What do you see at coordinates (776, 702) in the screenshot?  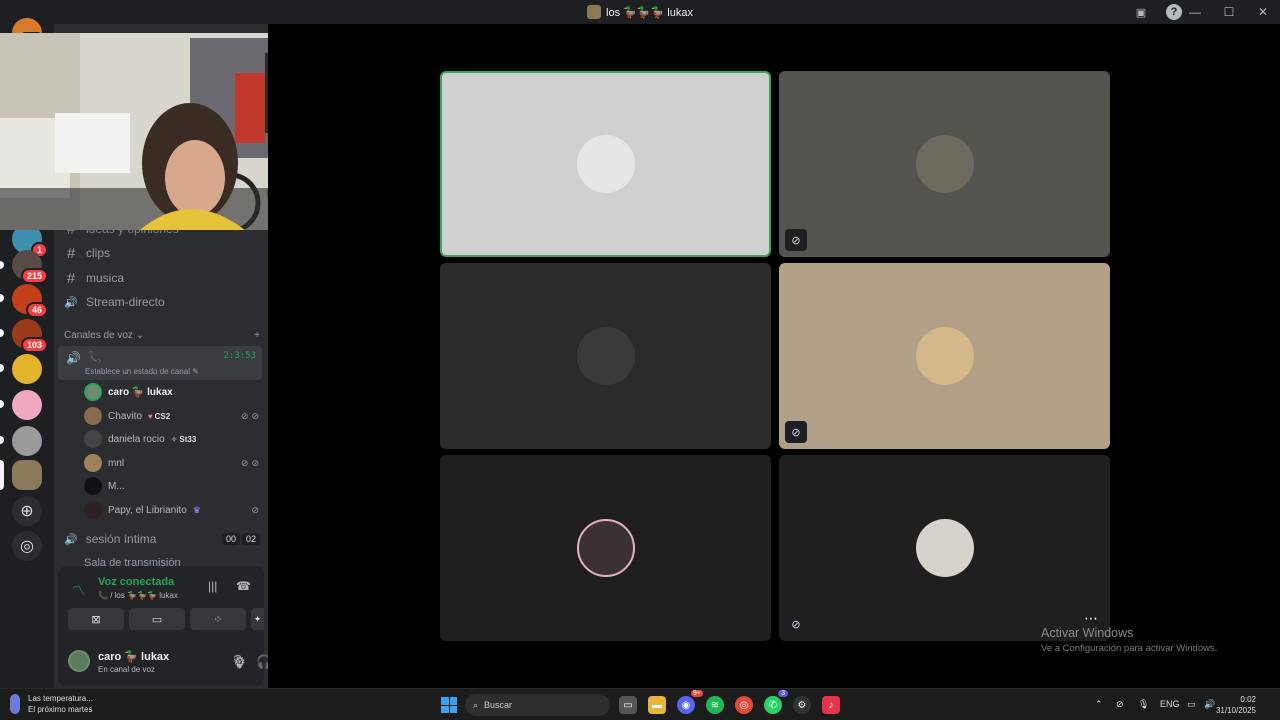 I see `whatsapp-icon: ✆ 3` at bounding box center [776, 702].